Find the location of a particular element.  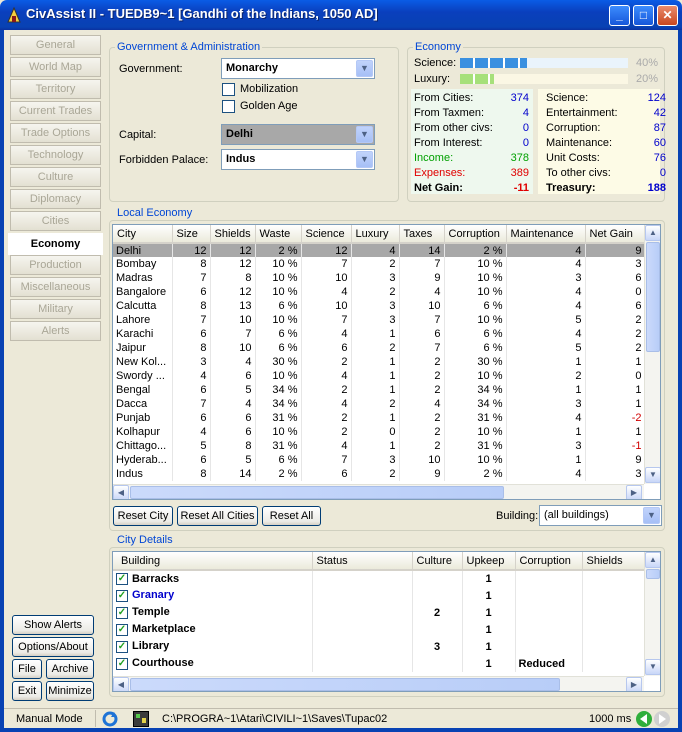

refresh-icon is located at coordinates (110, 719).